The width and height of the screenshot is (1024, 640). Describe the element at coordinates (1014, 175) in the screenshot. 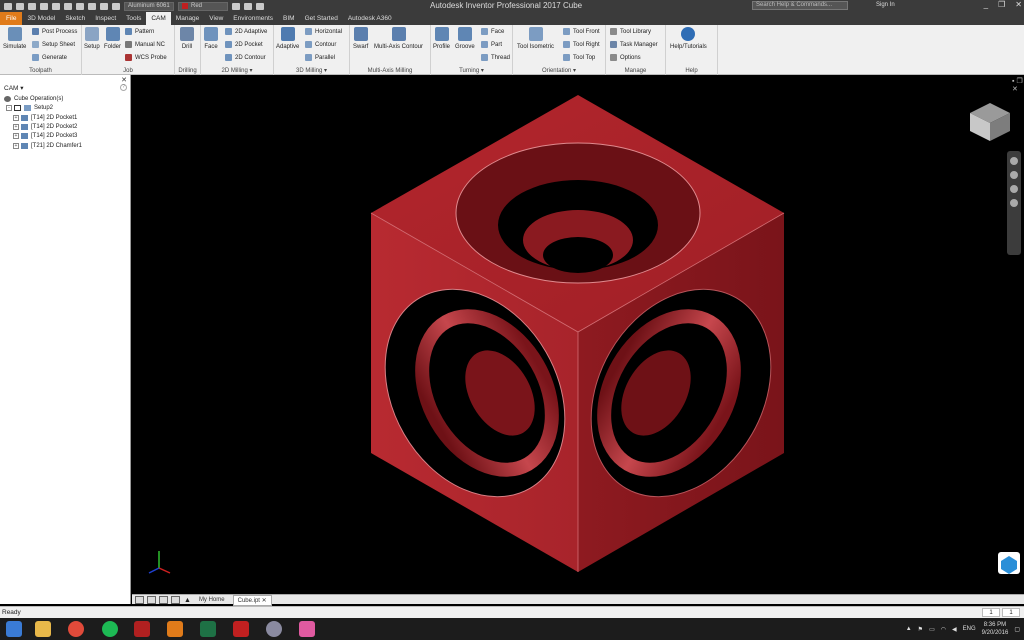

I see `pan-icon` at that location.